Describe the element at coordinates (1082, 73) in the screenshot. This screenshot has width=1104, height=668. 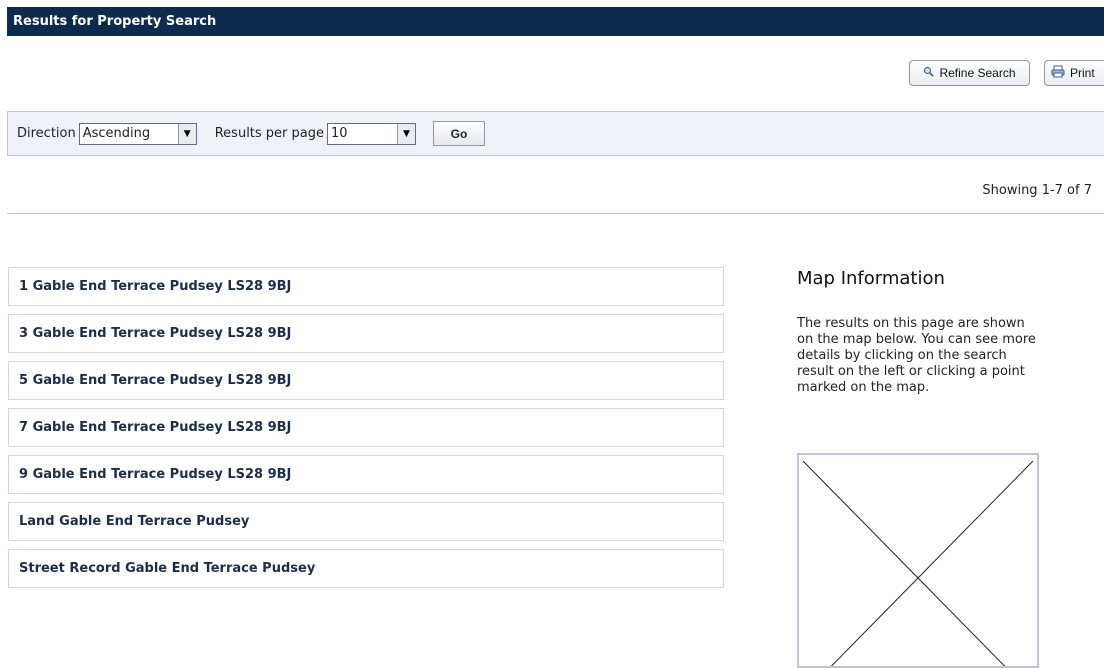
I see `print-label: Print` at that location.